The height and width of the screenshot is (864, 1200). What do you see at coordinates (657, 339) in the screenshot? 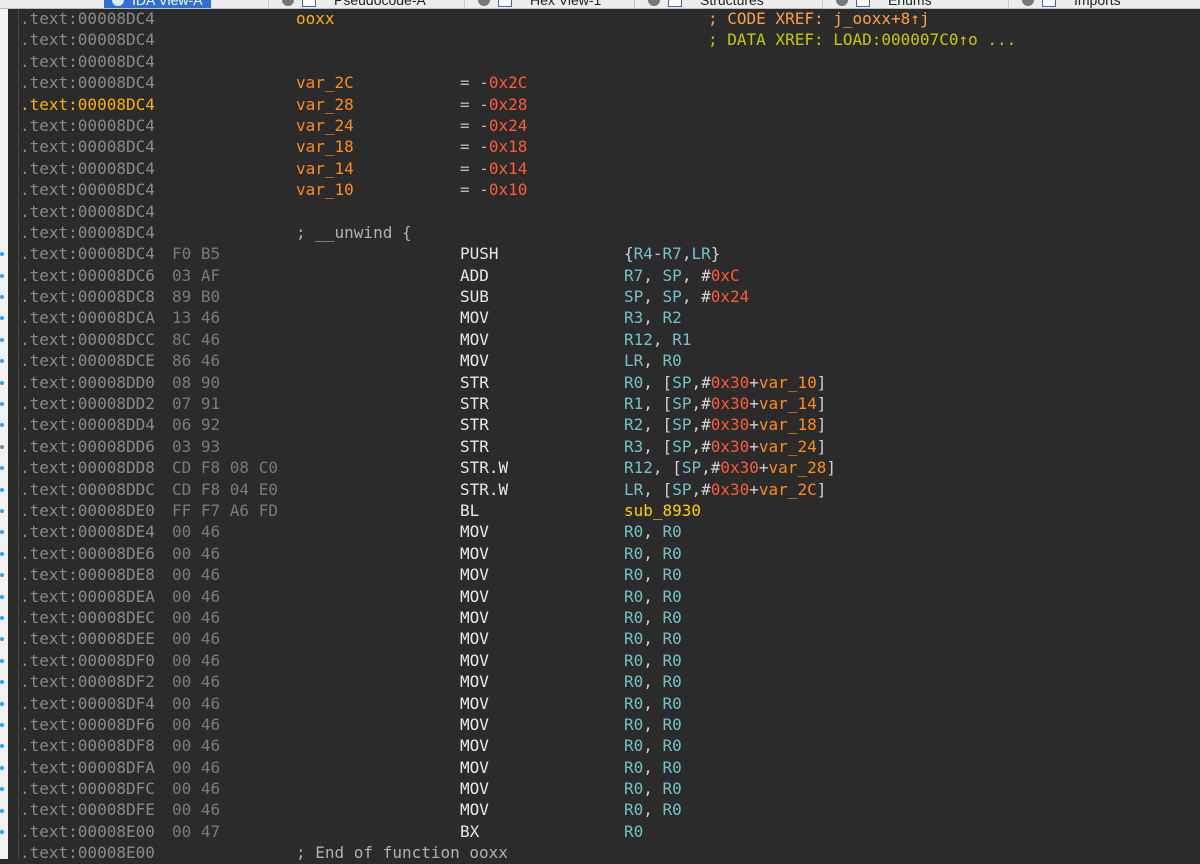
I see `operands: R12, R1` at bounding box center [657, 339].